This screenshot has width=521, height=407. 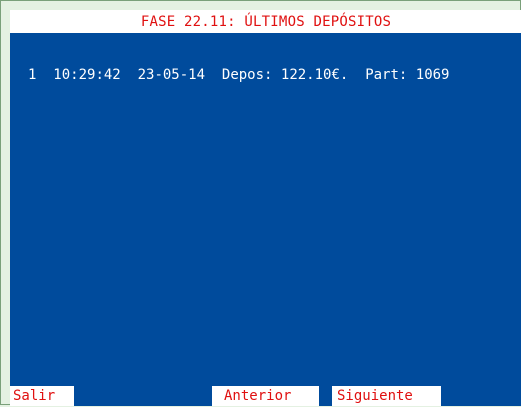 What do you see at coordinates (42, 396) in the screenshot?
I see `exit-button: Salir` at bounding box center [42, 396].